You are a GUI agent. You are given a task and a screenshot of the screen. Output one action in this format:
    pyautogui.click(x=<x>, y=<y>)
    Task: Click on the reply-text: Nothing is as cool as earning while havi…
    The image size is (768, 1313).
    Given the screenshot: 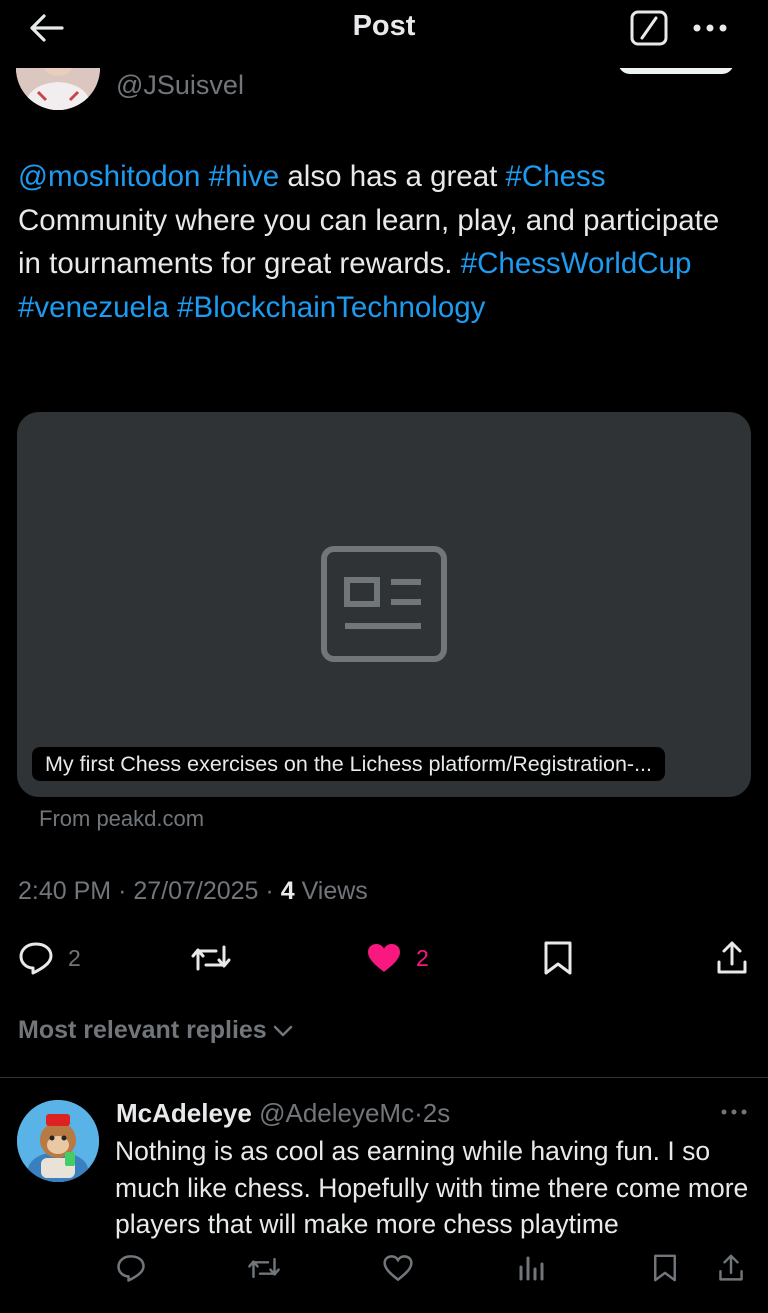 What is the action you would take?
    pyautogui.click(x=432, y=1187)
    